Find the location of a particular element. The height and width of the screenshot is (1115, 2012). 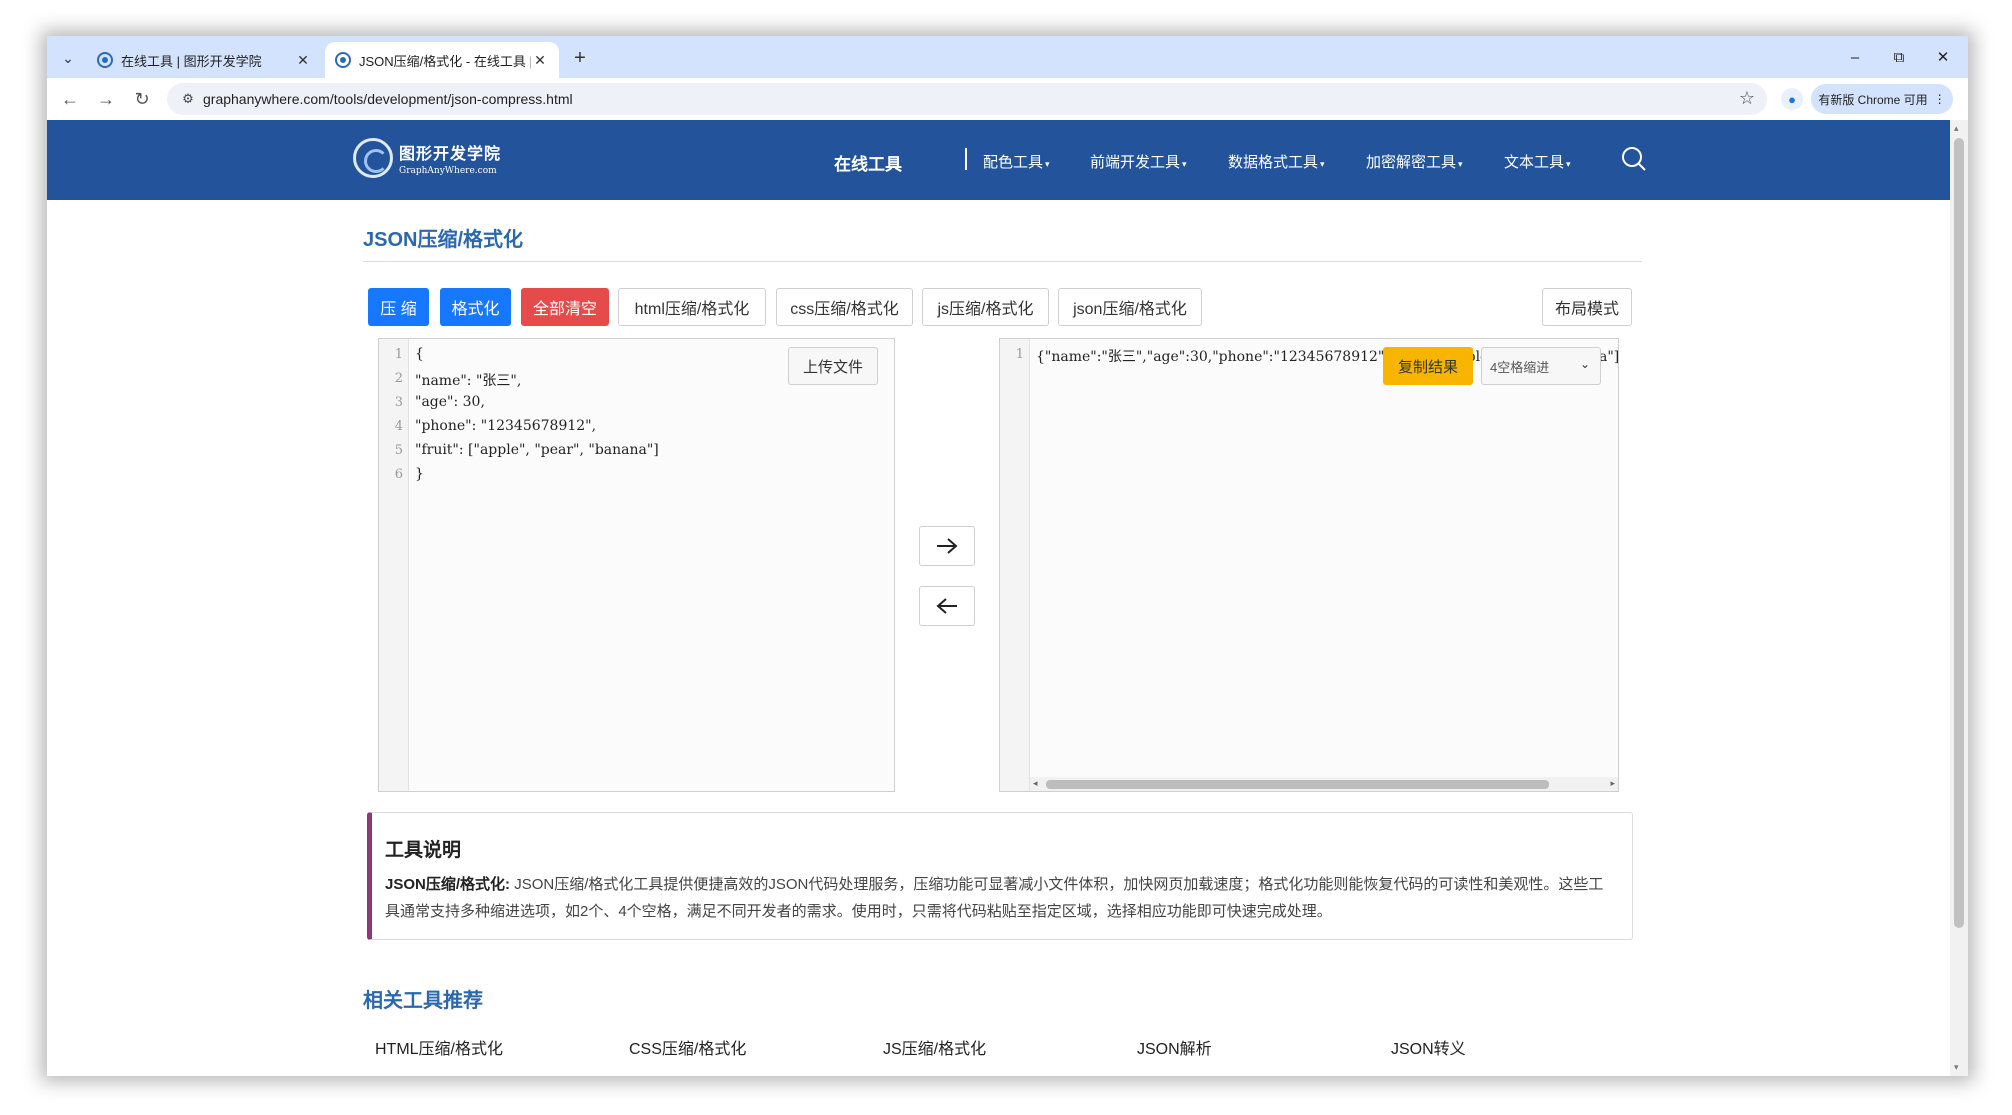

related-link-json-escape: JSON转义 is located at coordinates (1428, 1047).